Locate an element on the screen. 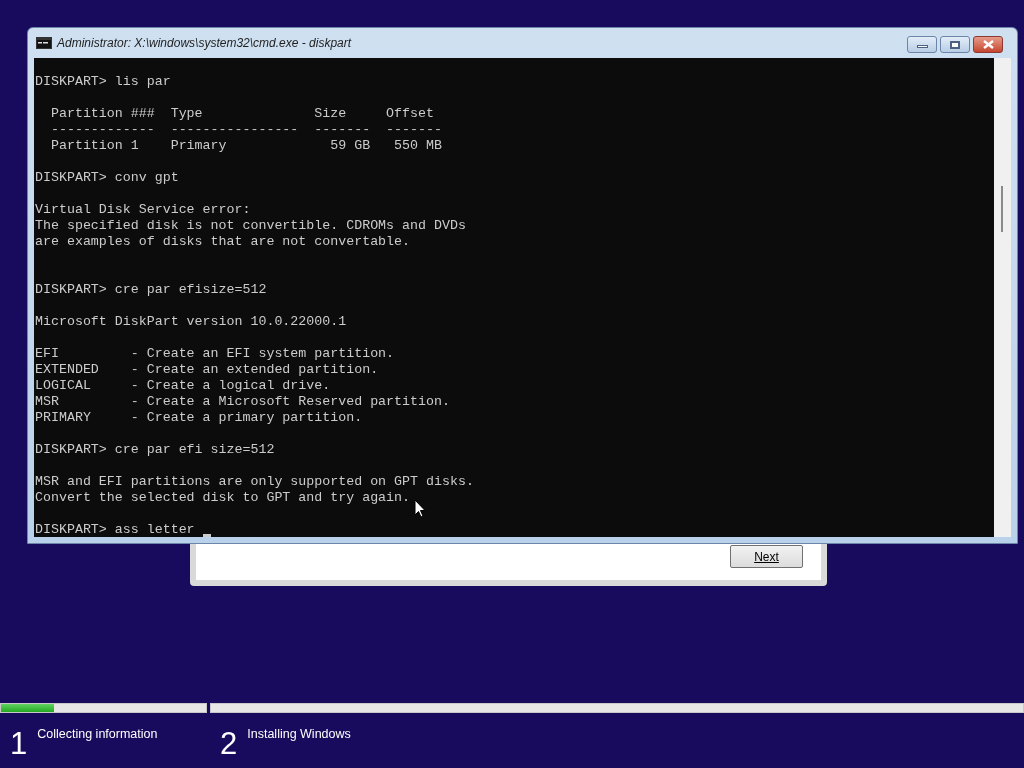 This screenshot has height=768, width=1024. console-output: Virtual Disk Service error: is located at coordinates (143, 210).